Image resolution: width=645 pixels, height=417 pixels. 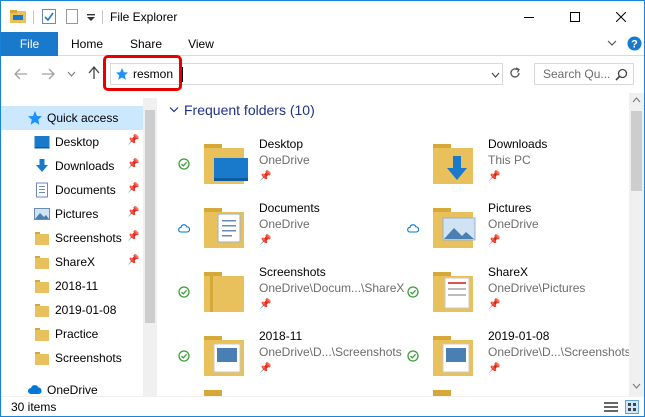 I want to click on item-count: 30 items, so click(x=34, y=407).